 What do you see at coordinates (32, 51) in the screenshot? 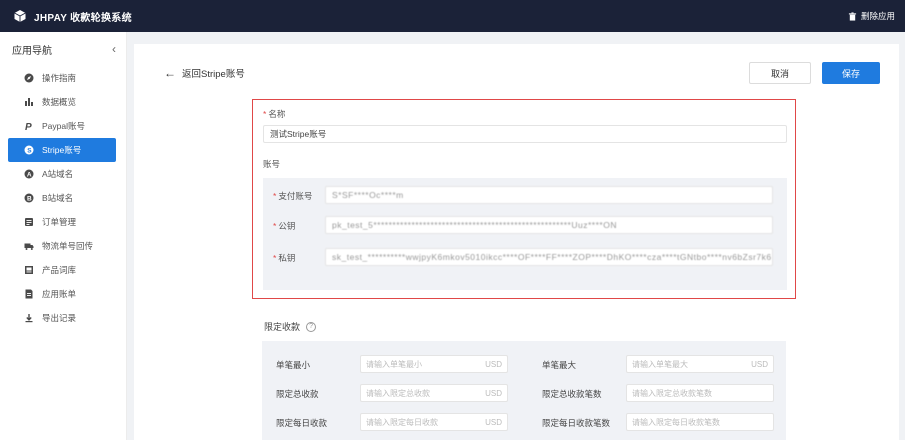
I see `sidebar-title: 应用导航` at bounding box center [32, 51].